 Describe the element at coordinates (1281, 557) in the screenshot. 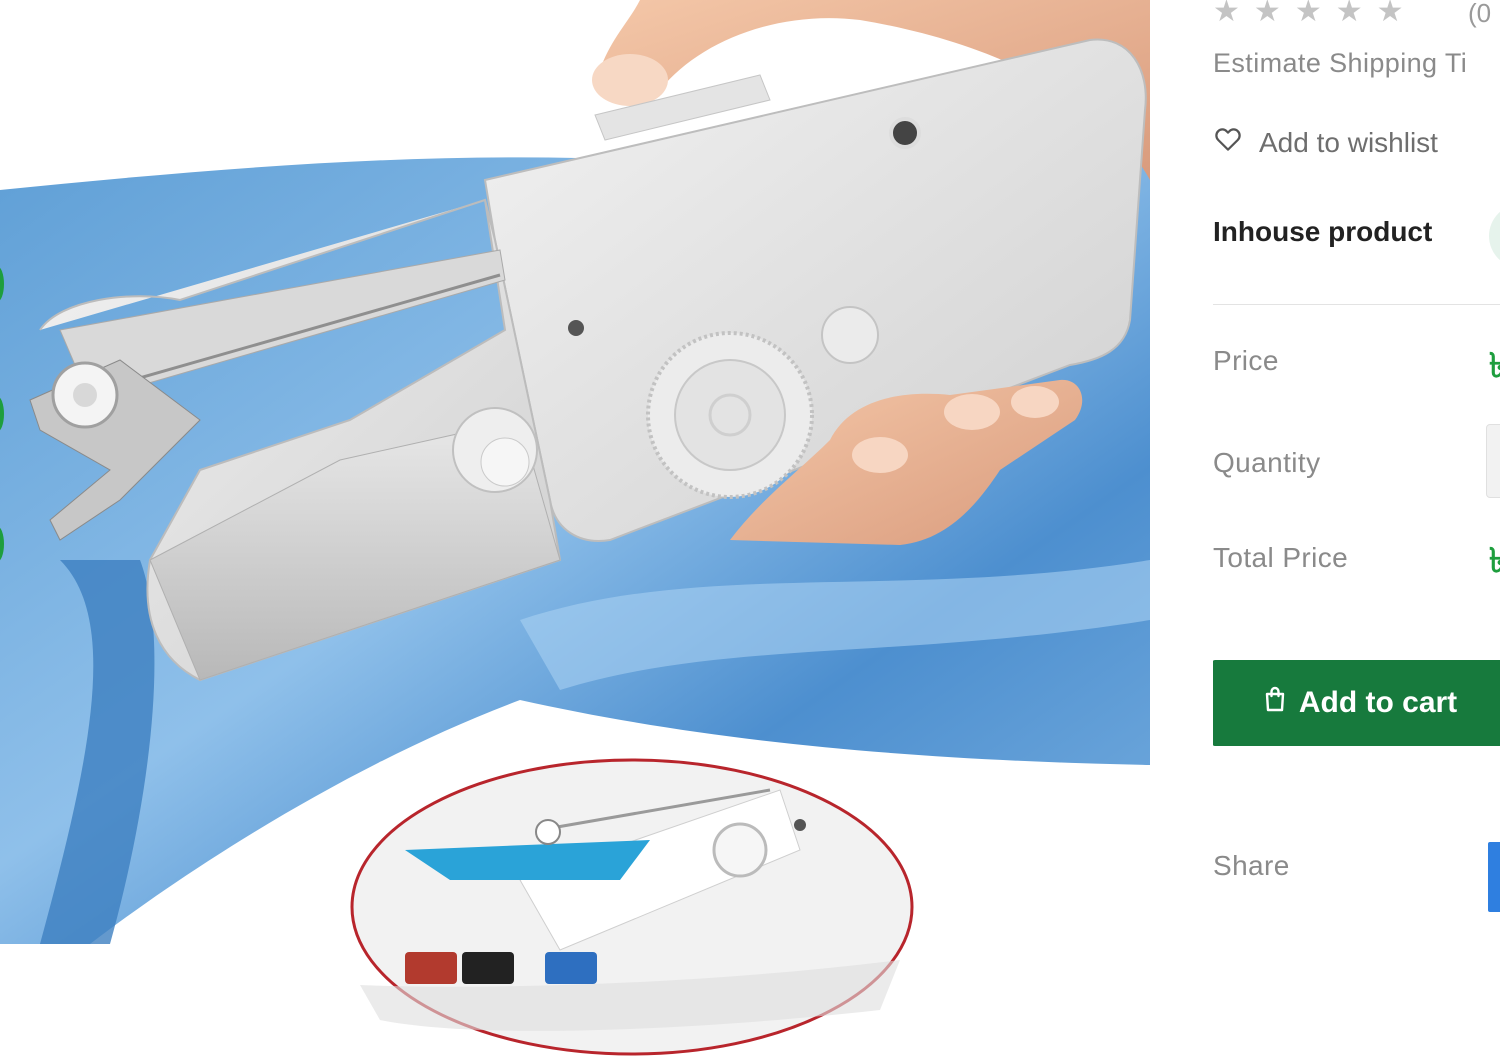

I see `total-price-label: Total Price` at that location.